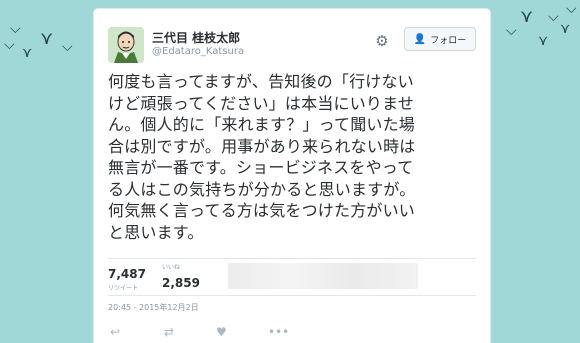  What do you see at coordinates (262, 189) in the screenshot?
I see `tweet-line: る人はこの気持ちが分かると思いますが。` at bounding box center [262, 189].